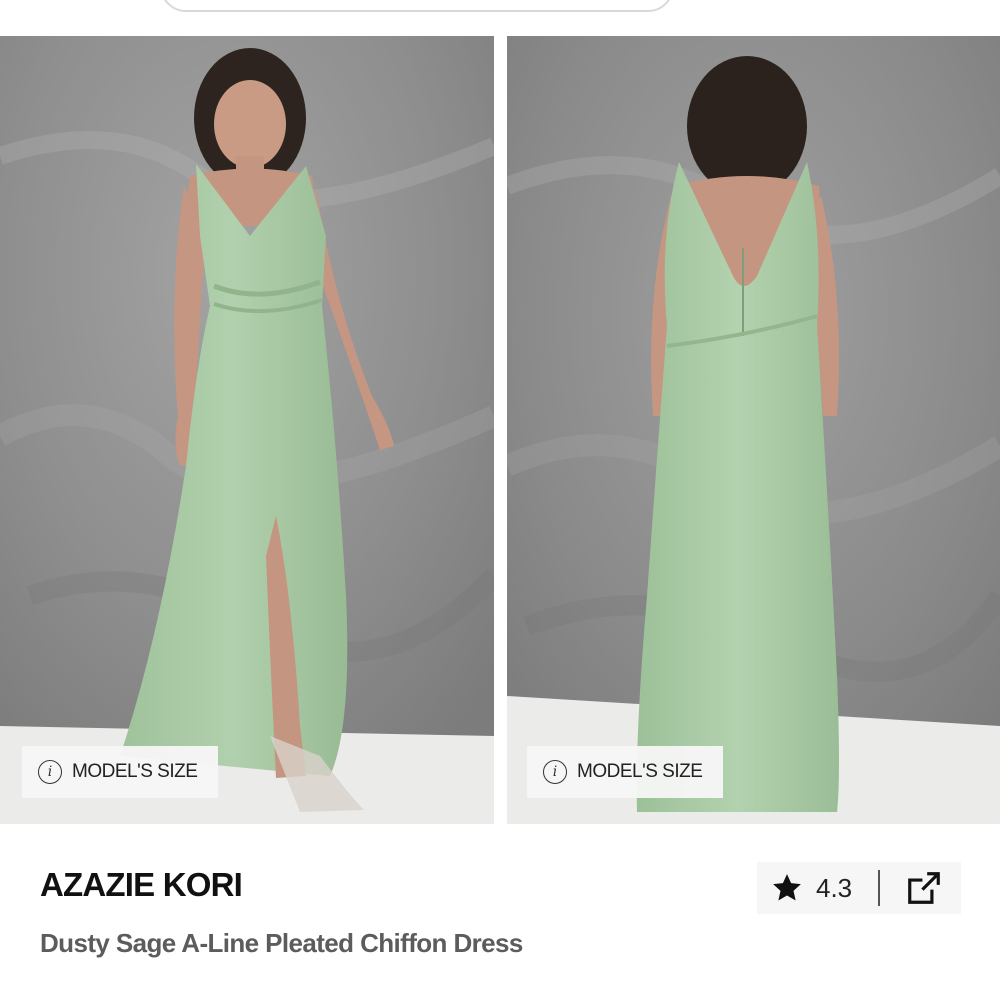 This screenshot has width=1000, height=1000. What do you see at coordinates (417, 6) in the screenshot?
I see `search-bar` at bounding box center [417, 6].